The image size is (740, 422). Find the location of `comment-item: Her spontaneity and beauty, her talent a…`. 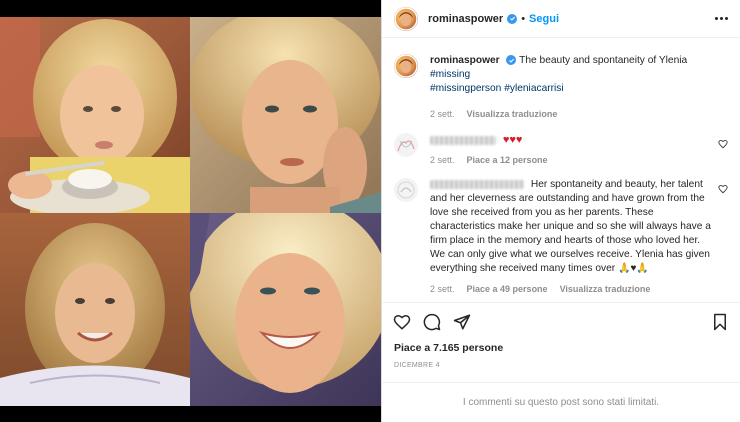

comment-item: Her spontaneity and beauty, her talent a… is located at coordinates (561, 237).